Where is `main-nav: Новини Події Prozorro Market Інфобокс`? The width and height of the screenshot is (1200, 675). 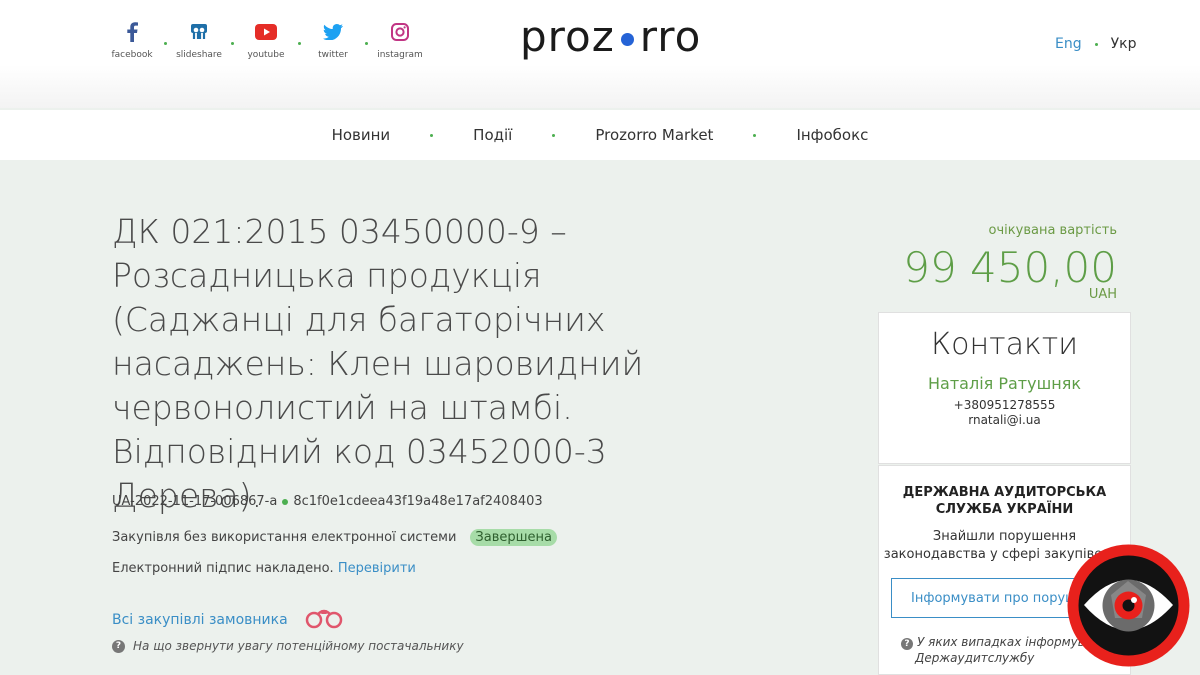
main-nav: Новини Події Prozorro Market Інфобокс is located at coordinates (600, 135).